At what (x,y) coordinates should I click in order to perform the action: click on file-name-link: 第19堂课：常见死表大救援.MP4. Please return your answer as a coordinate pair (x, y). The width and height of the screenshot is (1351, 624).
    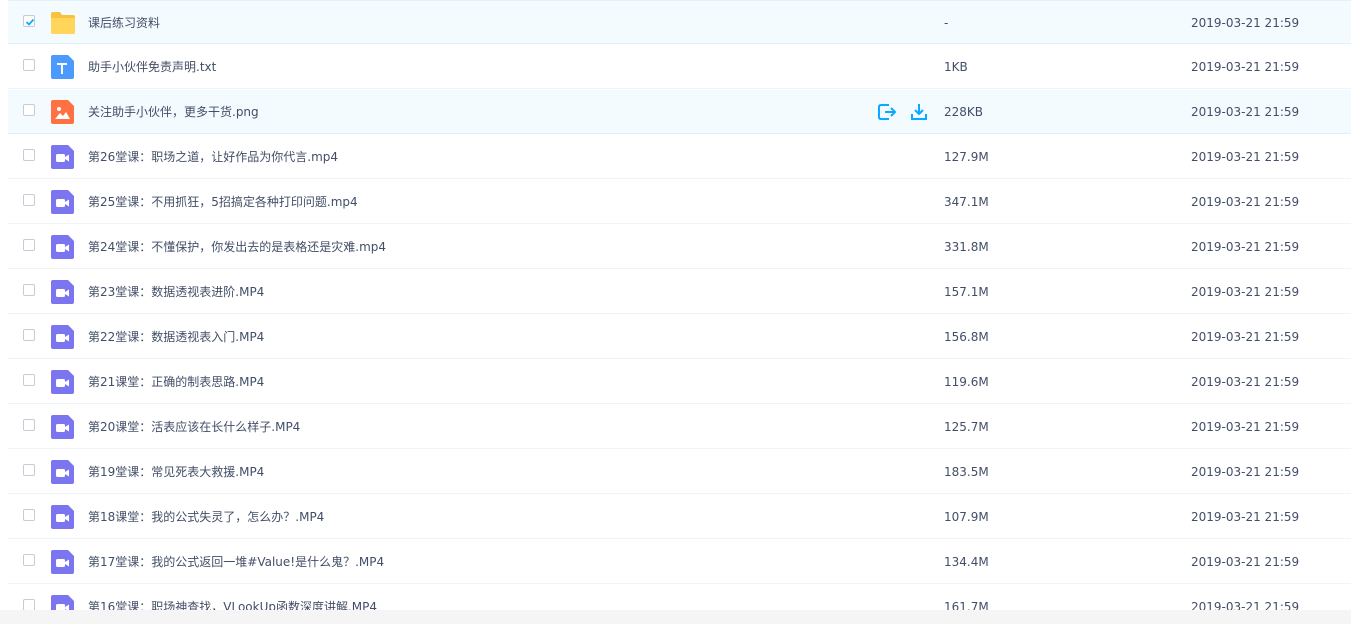
    Looking at the image, I should click on (176, 472).